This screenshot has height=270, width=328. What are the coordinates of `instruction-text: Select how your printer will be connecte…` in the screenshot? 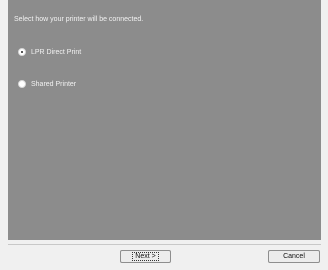 It's located at (79, 19).